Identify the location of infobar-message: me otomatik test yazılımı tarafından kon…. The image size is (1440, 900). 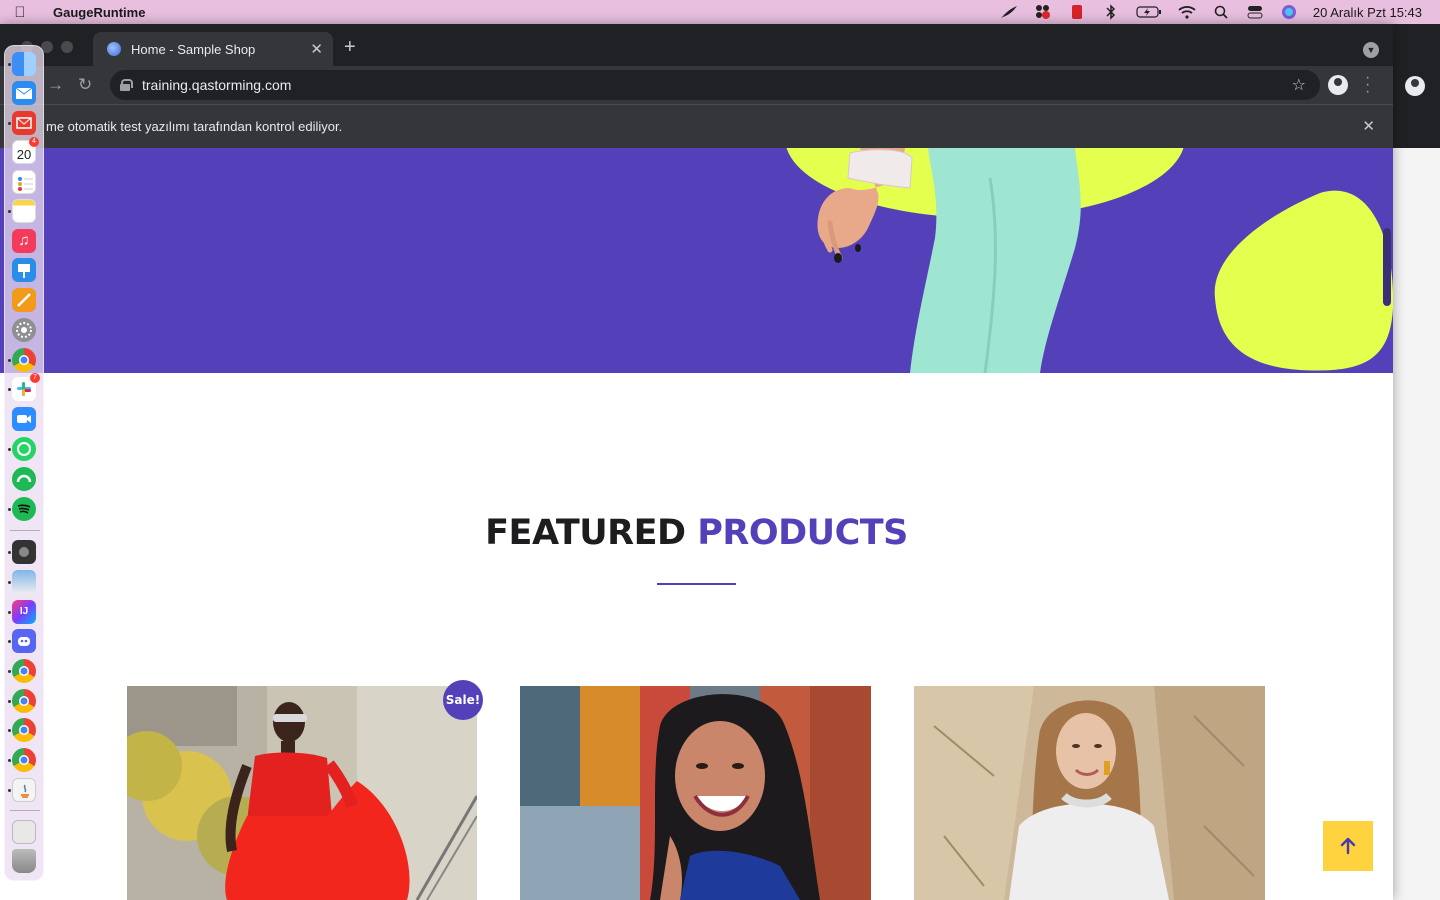
(194, 126).